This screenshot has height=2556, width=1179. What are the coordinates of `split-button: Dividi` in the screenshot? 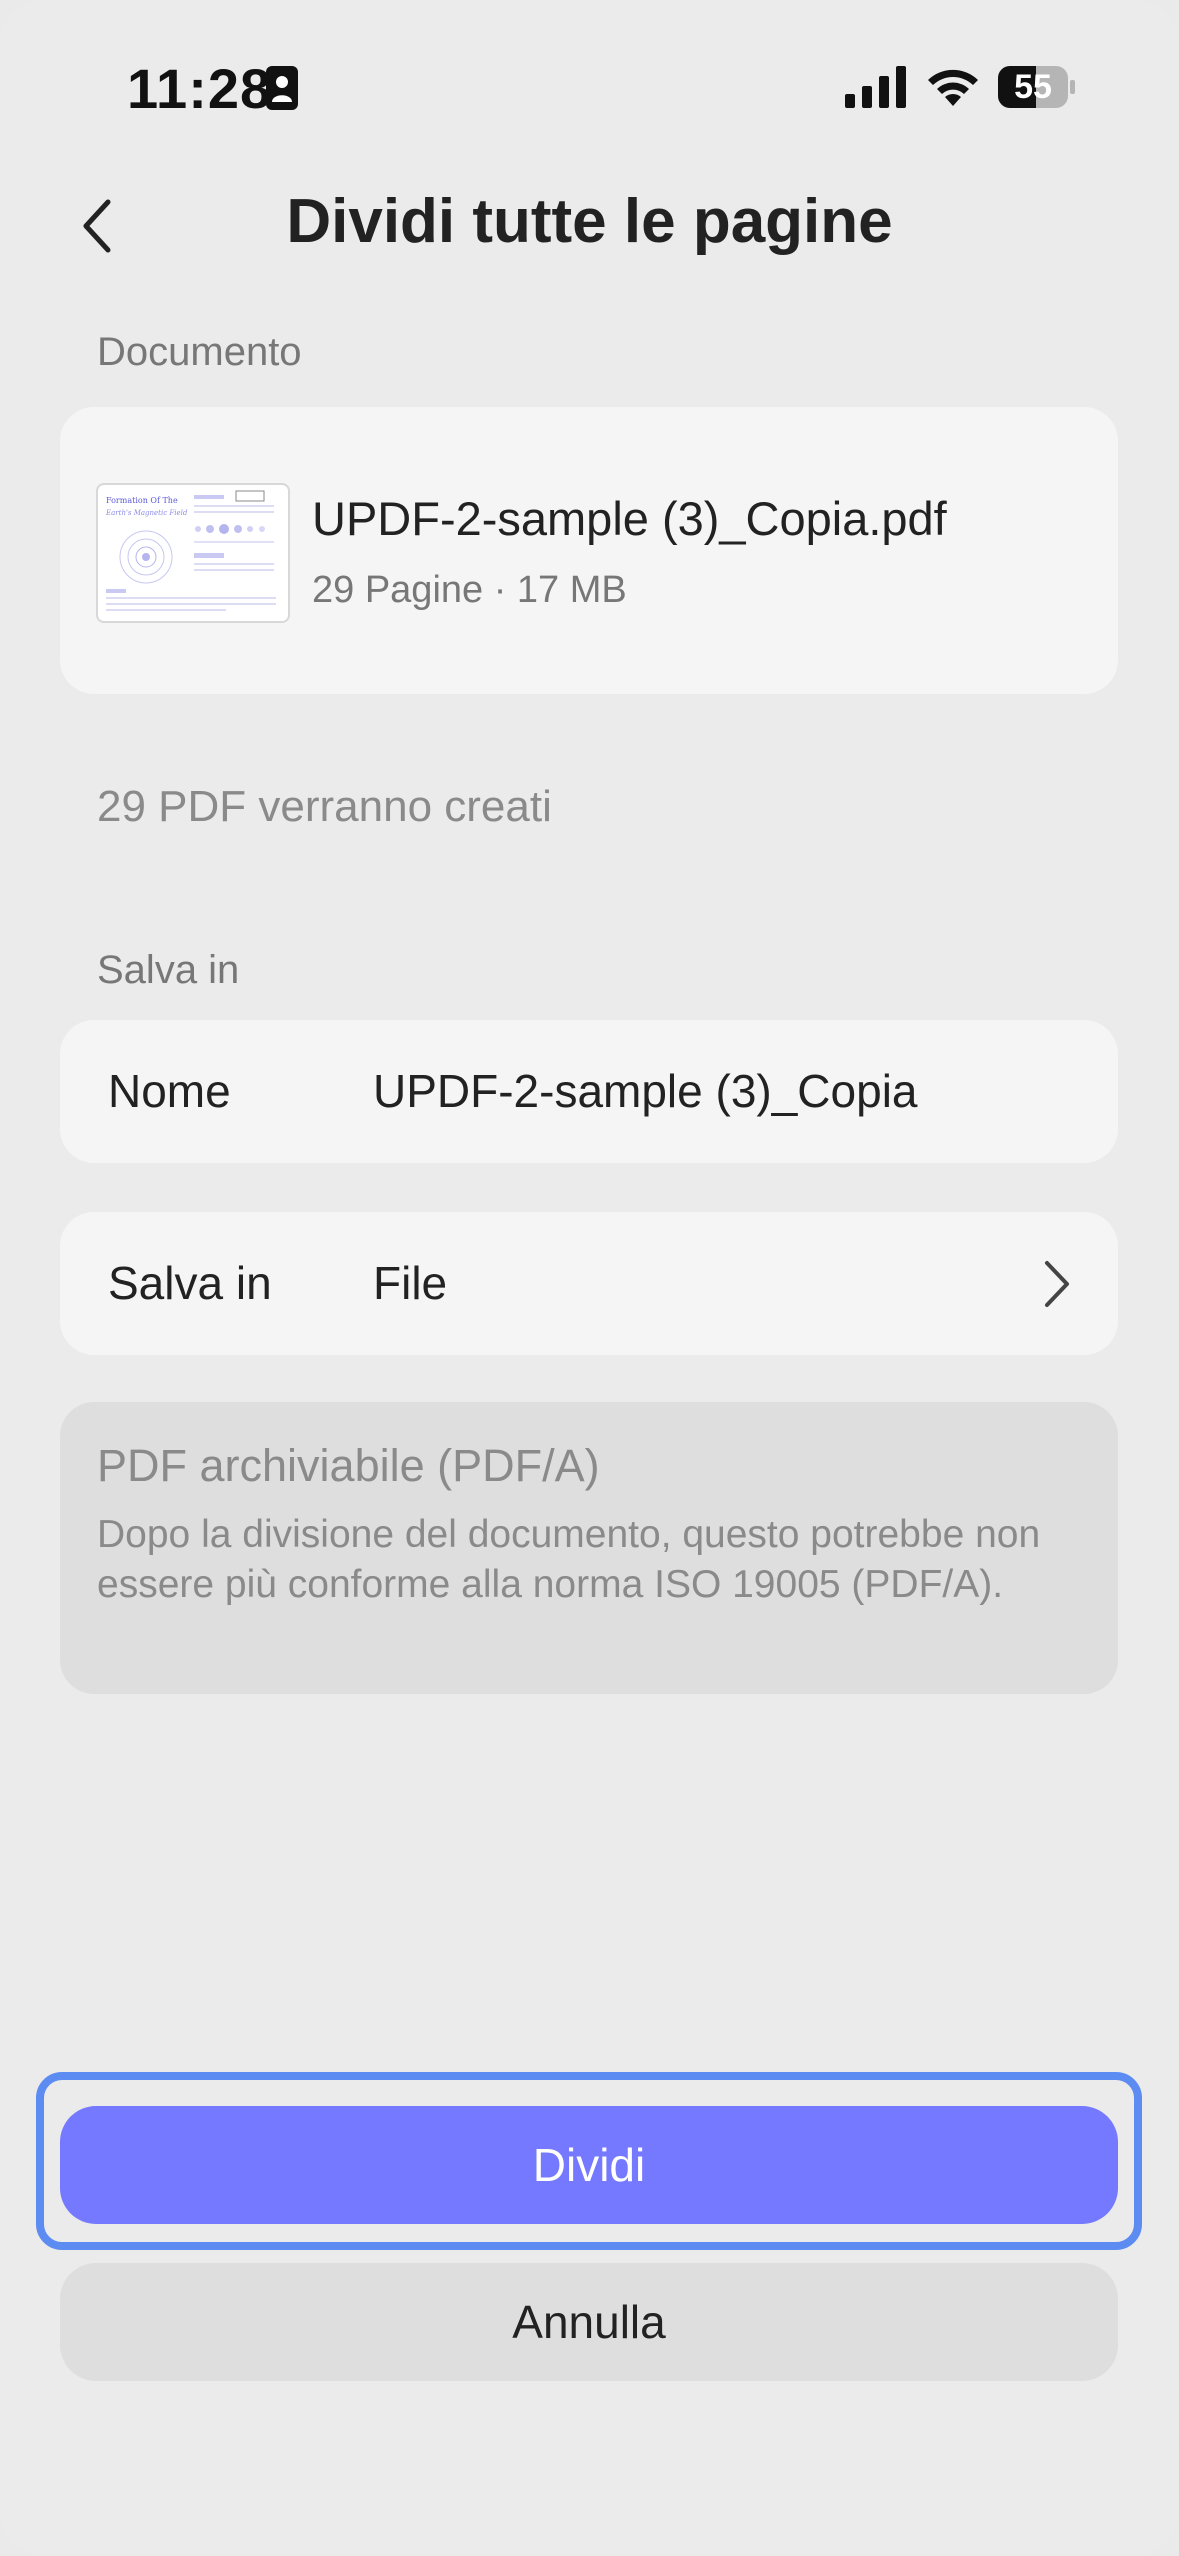 It's located at (589, 2165).